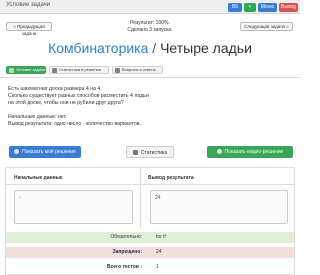 The image size is (320, 275). What do you see at coordinates (54, 70) in the screenshot?
I see `chart-icon` at bounding box center [54, 70].